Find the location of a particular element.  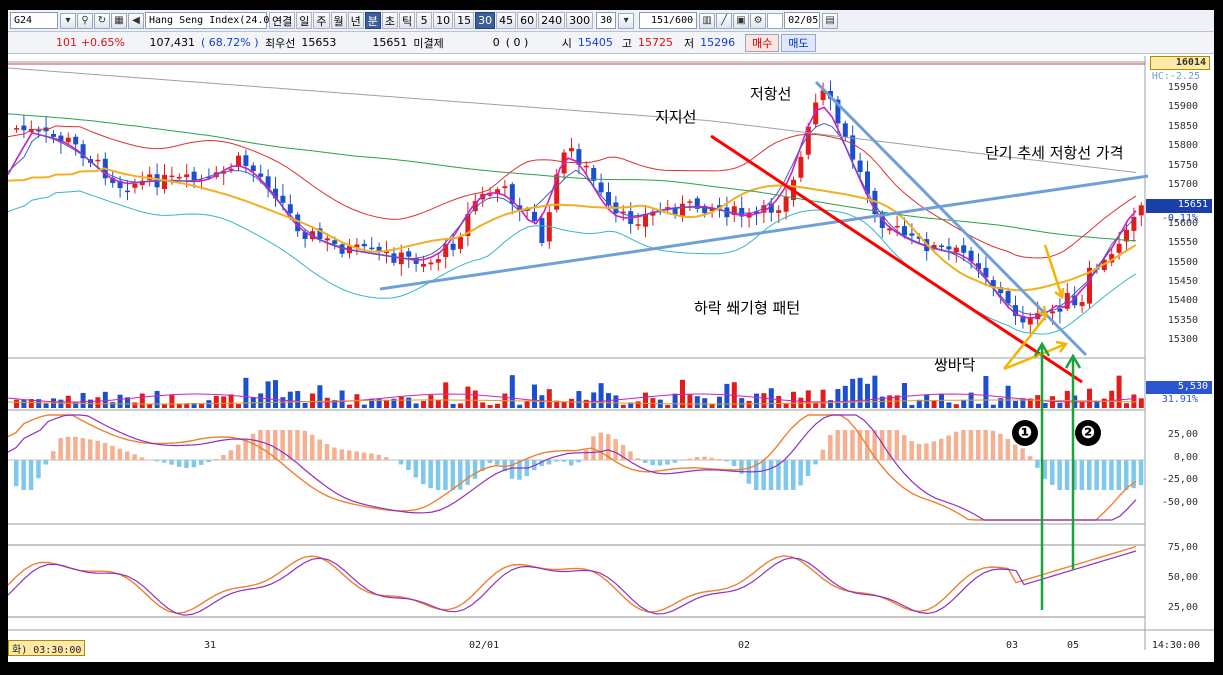

macd-signal-line is located at coordinates (572, 467).